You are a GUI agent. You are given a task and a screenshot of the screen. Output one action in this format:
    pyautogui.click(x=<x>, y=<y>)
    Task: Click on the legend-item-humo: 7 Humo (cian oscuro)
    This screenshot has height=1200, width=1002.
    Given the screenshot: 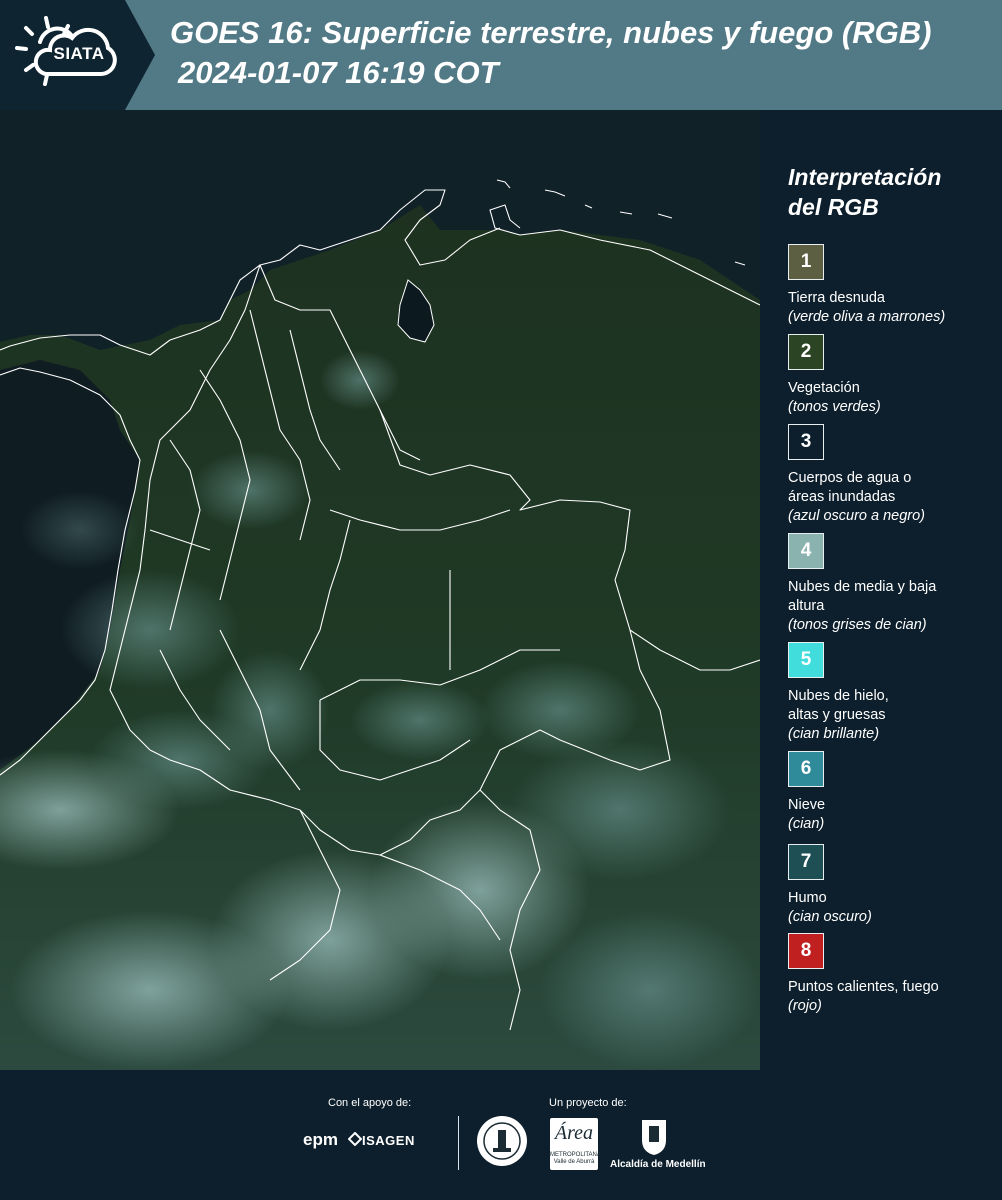 What is the action you would take?
    pyautogui.click(x=893, y=885)
    